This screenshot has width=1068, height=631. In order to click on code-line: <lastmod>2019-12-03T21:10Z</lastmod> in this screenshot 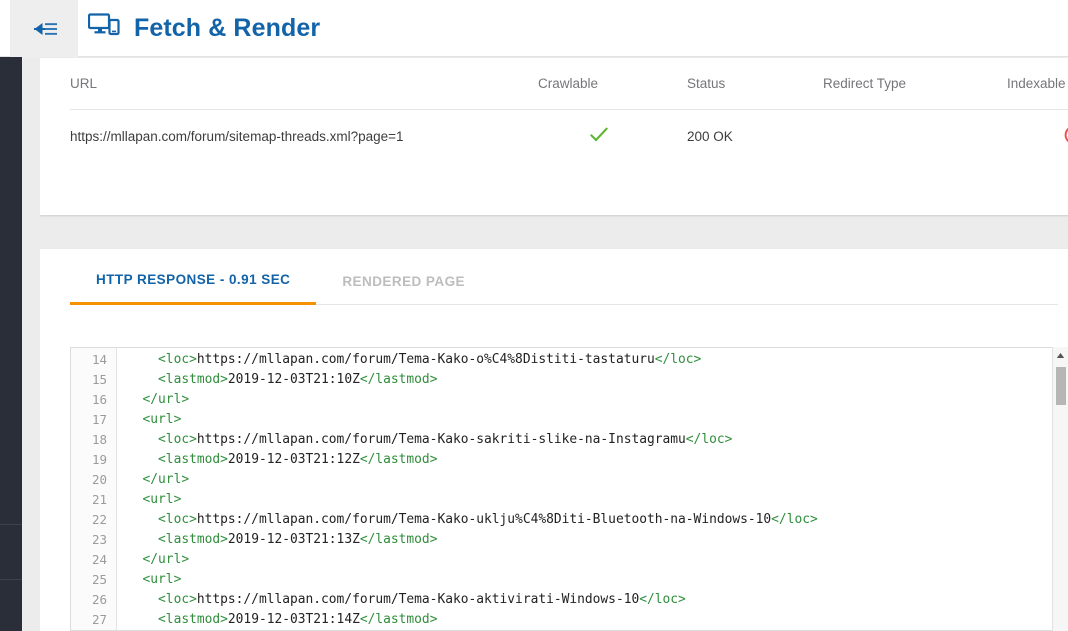, I will do `click(597, 380)`.